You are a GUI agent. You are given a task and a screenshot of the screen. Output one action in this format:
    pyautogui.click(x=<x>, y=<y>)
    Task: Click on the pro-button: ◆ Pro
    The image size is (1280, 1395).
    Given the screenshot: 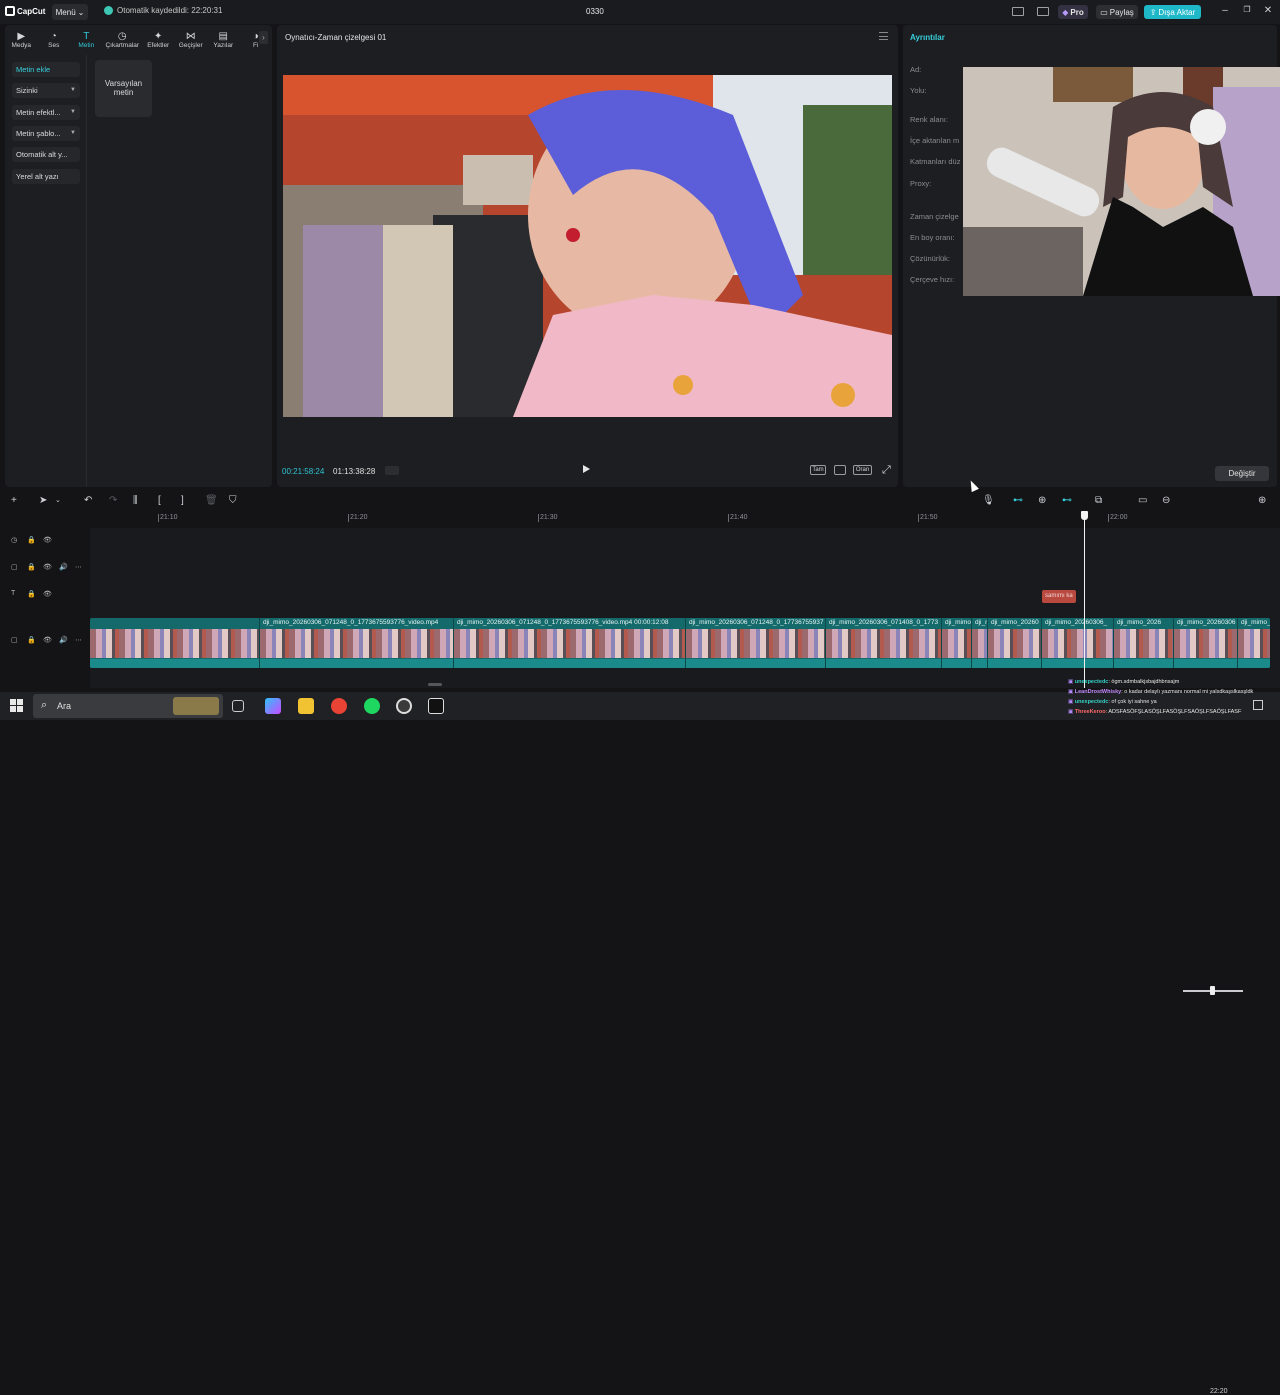 What is the action you would take?
    pyautogui.click(x=1073, y=12)
    